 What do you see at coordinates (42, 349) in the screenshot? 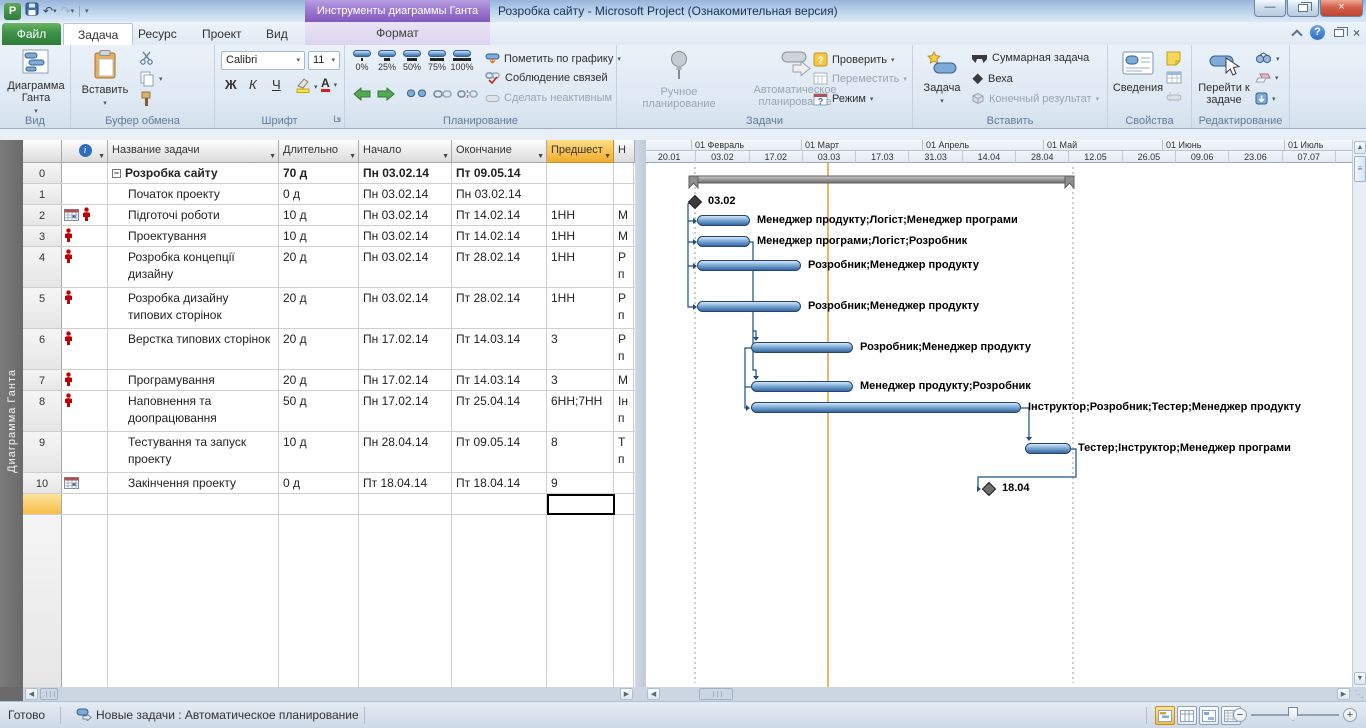
I see `cell-num: 6` at bounding box center [42, 349].